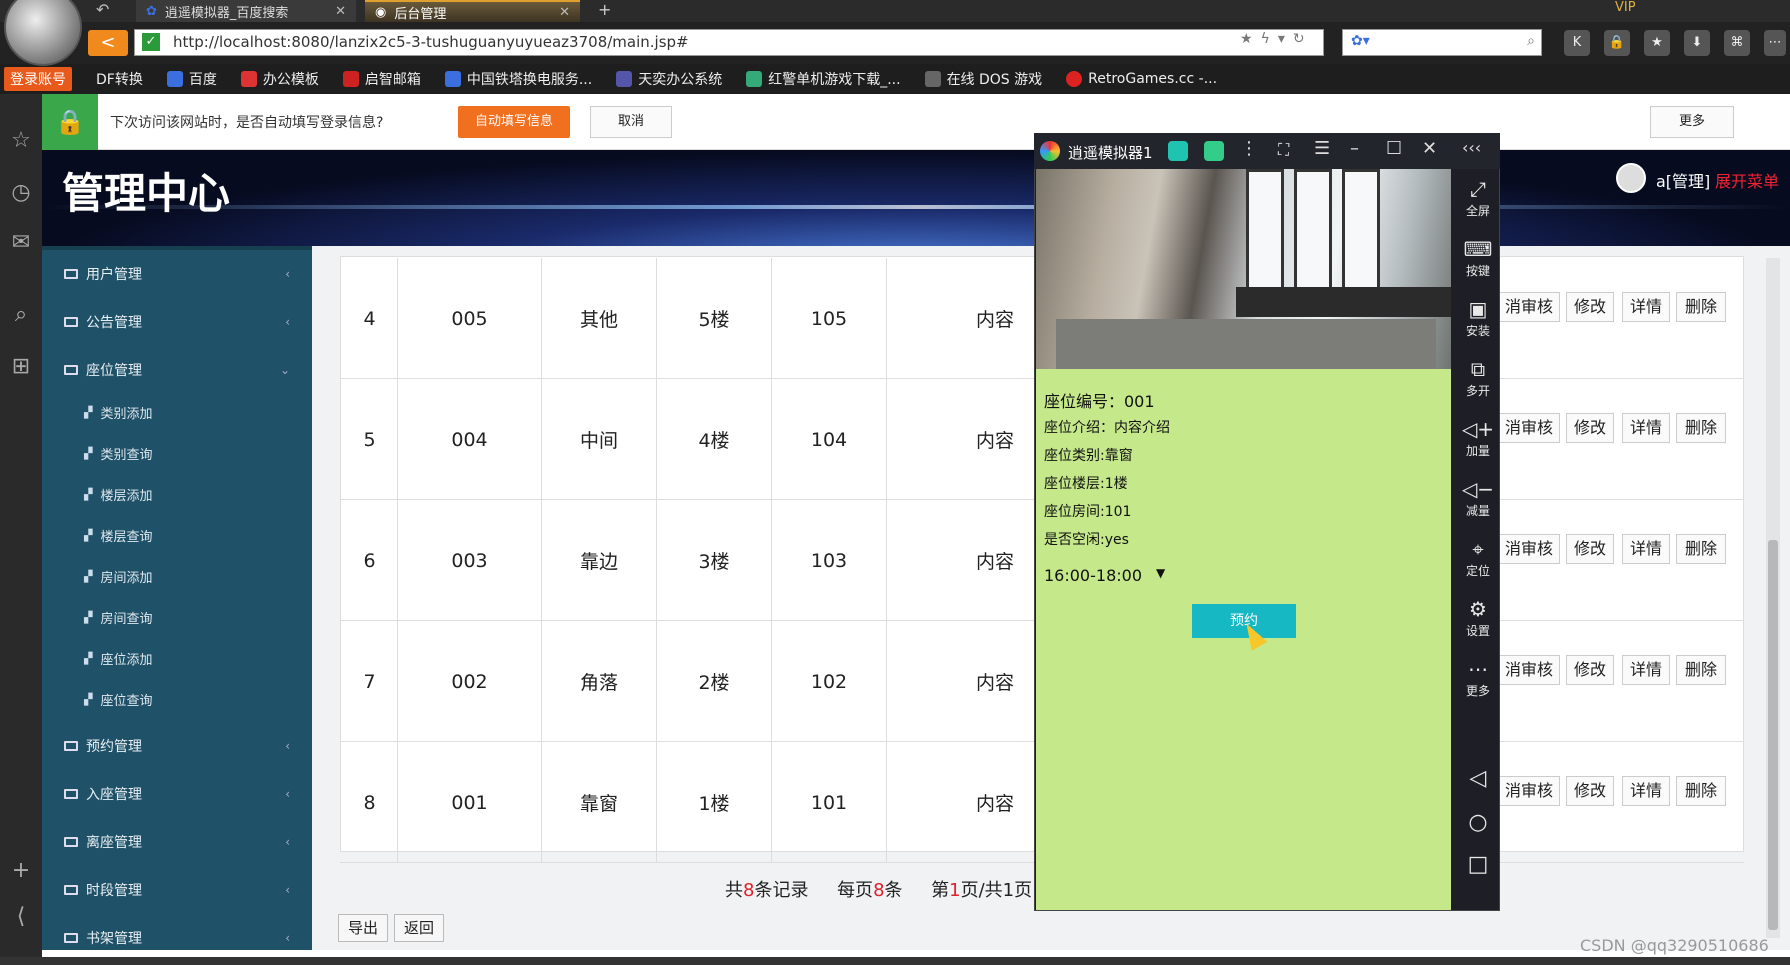  What do you see at coordinates (1394, 148) in the screenshot?
I see `maximize-icon: ☐` at bounding box center [1394, 148].